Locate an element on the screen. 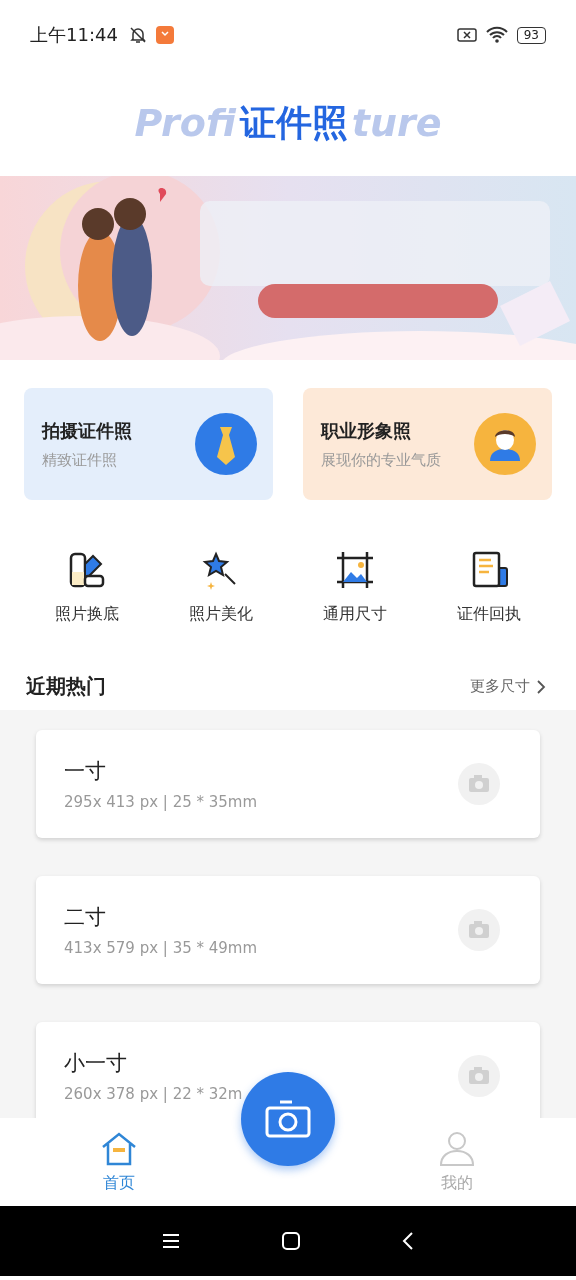 Image resolution: width=576 pixels, height=1280 pixels. tab-item: 首页 is located at coordinates (119, 1162).